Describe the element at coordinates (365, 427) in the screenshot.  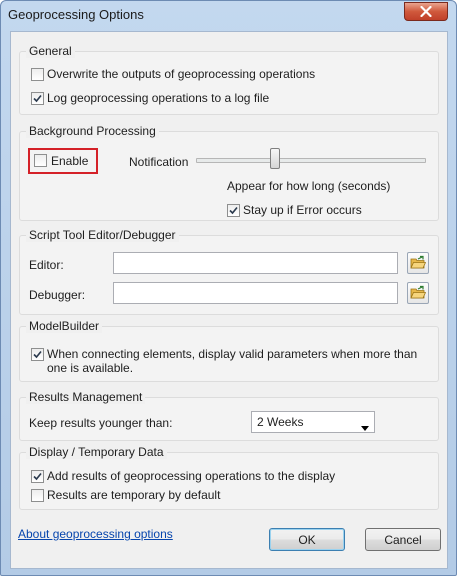
I see `dropdown-arrow-icon` at that location.